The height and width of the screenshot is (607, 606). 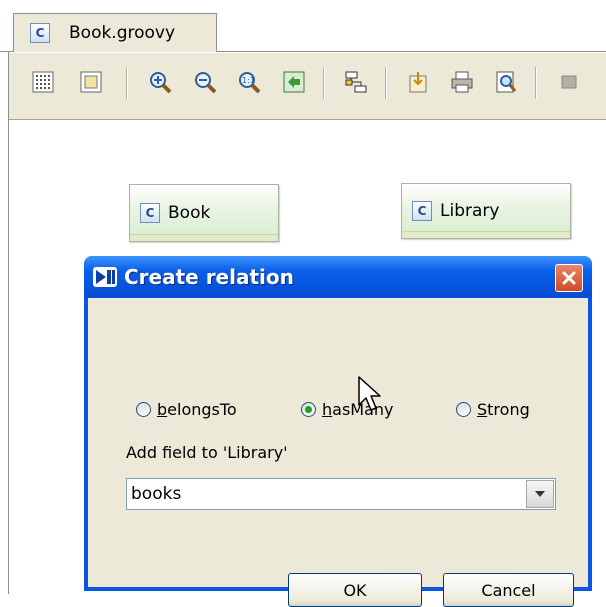 What do you see at coordinates (462, 82) in the screenshot?
I see `print-icon` at bounding box center [462, 82].